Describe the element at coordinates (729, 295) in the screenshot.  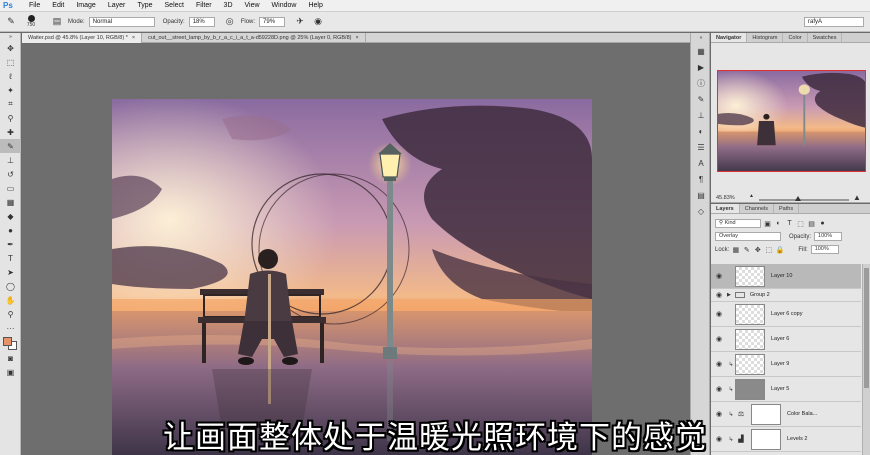
I see `chevron-right-icon: ▶` at that location.